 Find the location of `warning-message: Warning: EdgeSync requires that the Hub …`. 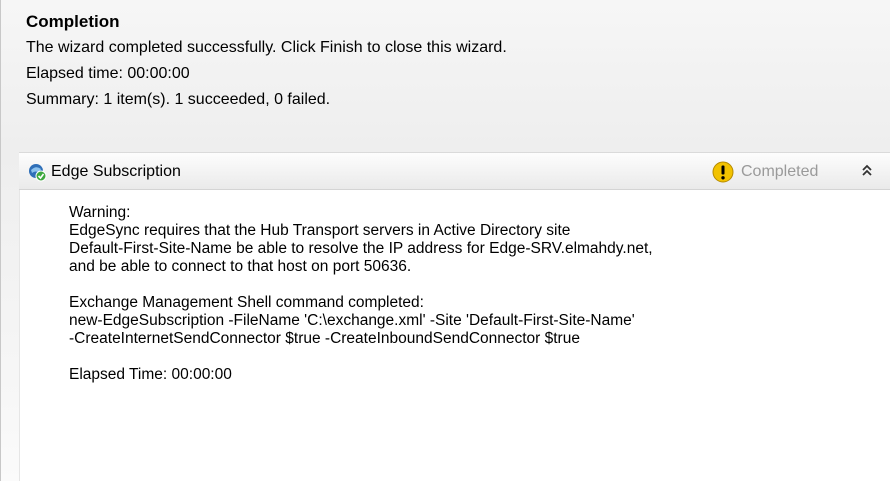

warning-message: Warning: EdgeSync requires that the Hub … is located at coordinates (479, 240).